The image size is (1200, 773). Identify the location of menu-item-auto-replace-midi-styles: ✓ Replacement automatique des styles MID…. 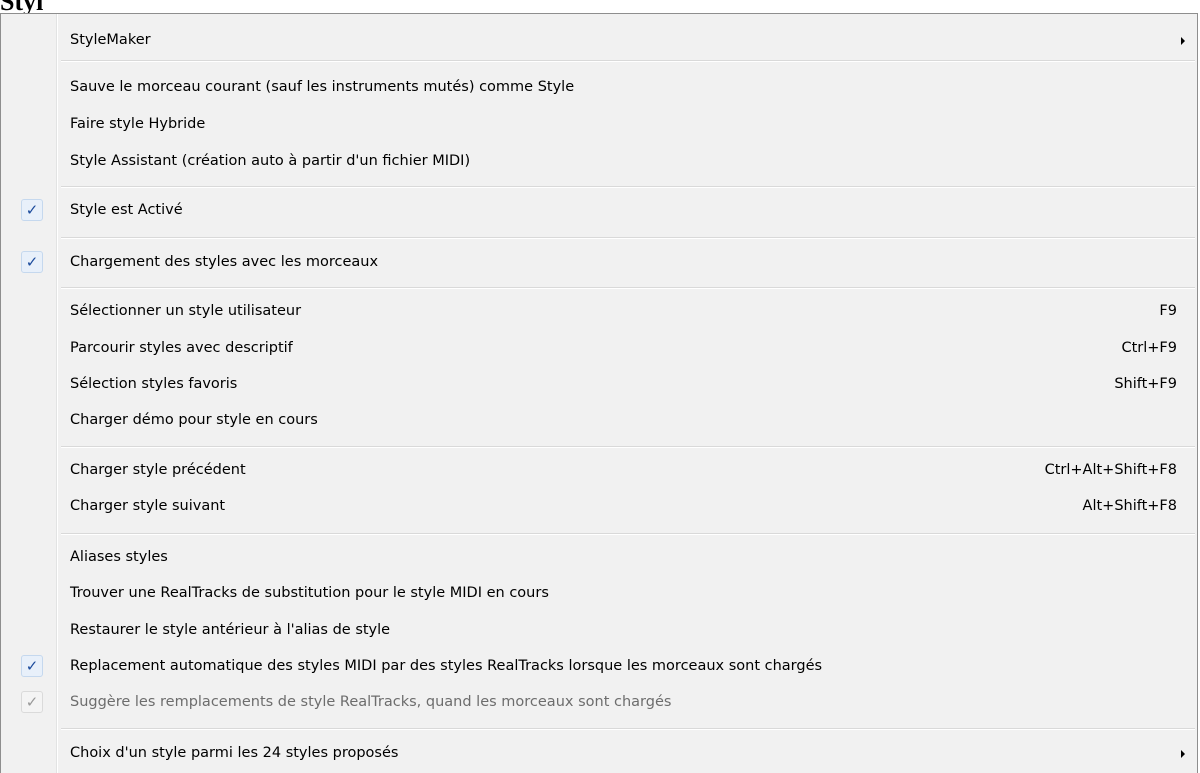
(599, 666).